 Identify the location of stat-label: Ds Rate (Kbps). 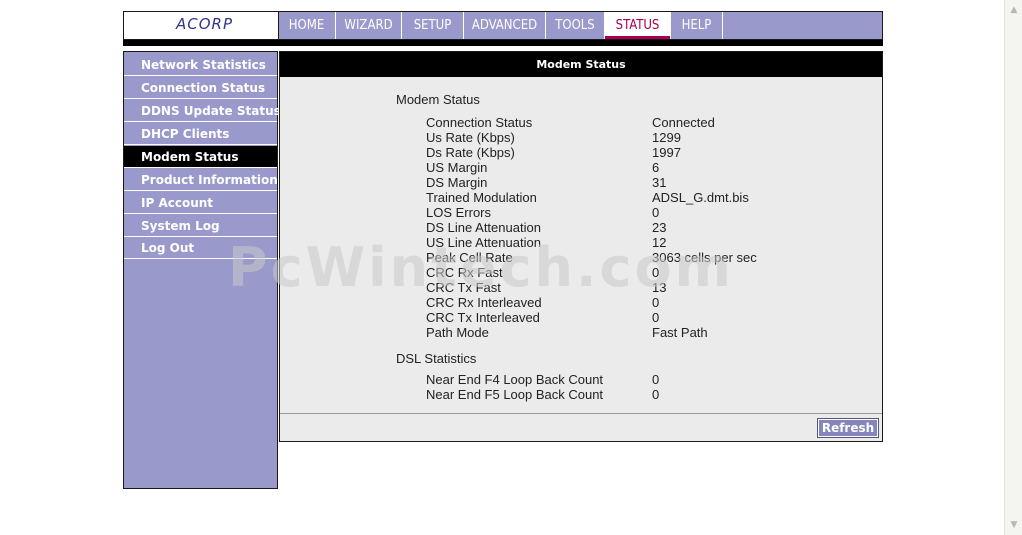
(470, 152).